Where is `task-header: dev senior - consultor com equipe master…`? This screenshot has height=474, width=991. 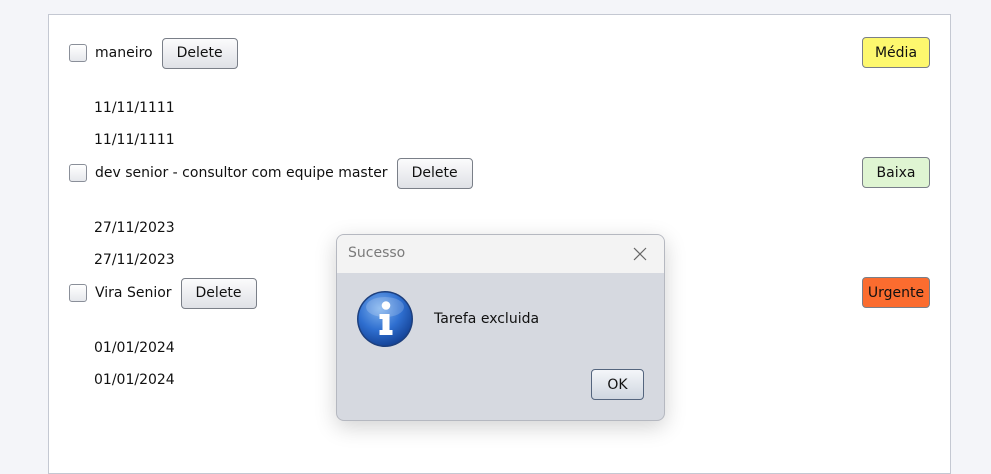
task-header: dev senior - consultor com equipe master… is located at coordinates (271, 173).